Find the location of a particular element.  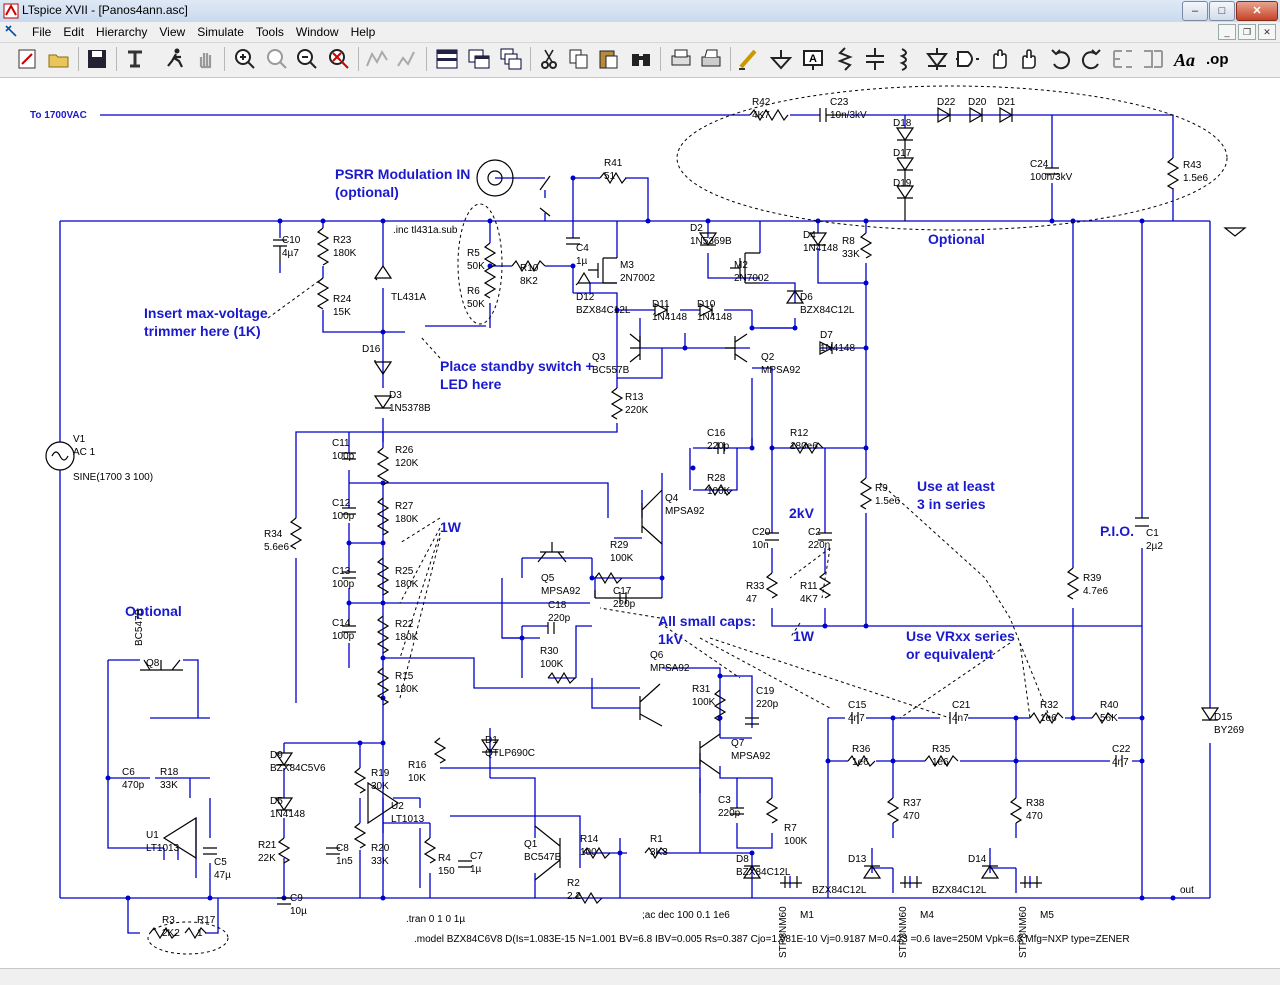

part-ref-d7: D7 is located at coordinates (826, 335).